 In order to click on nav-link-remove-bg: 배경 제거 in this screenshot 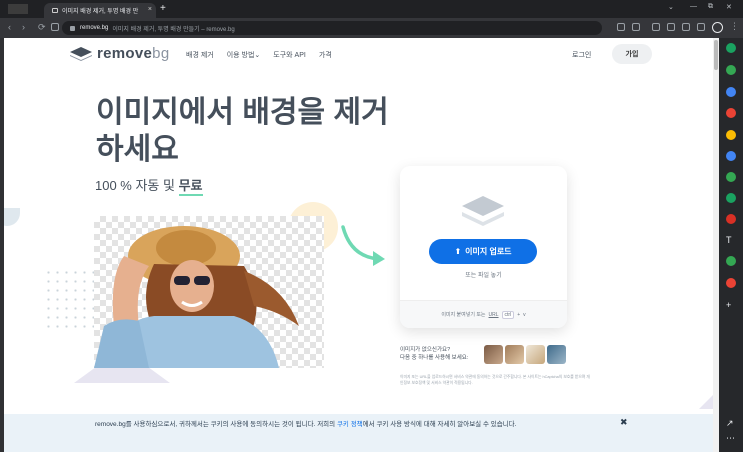, I will do `click(200, 55)`.